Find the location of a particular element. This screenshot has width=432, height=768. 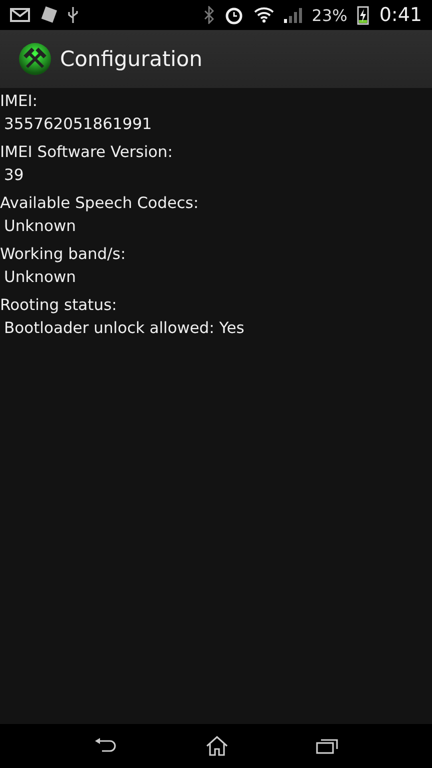

field-label: IMEI: is located at coordinates (19, 101).